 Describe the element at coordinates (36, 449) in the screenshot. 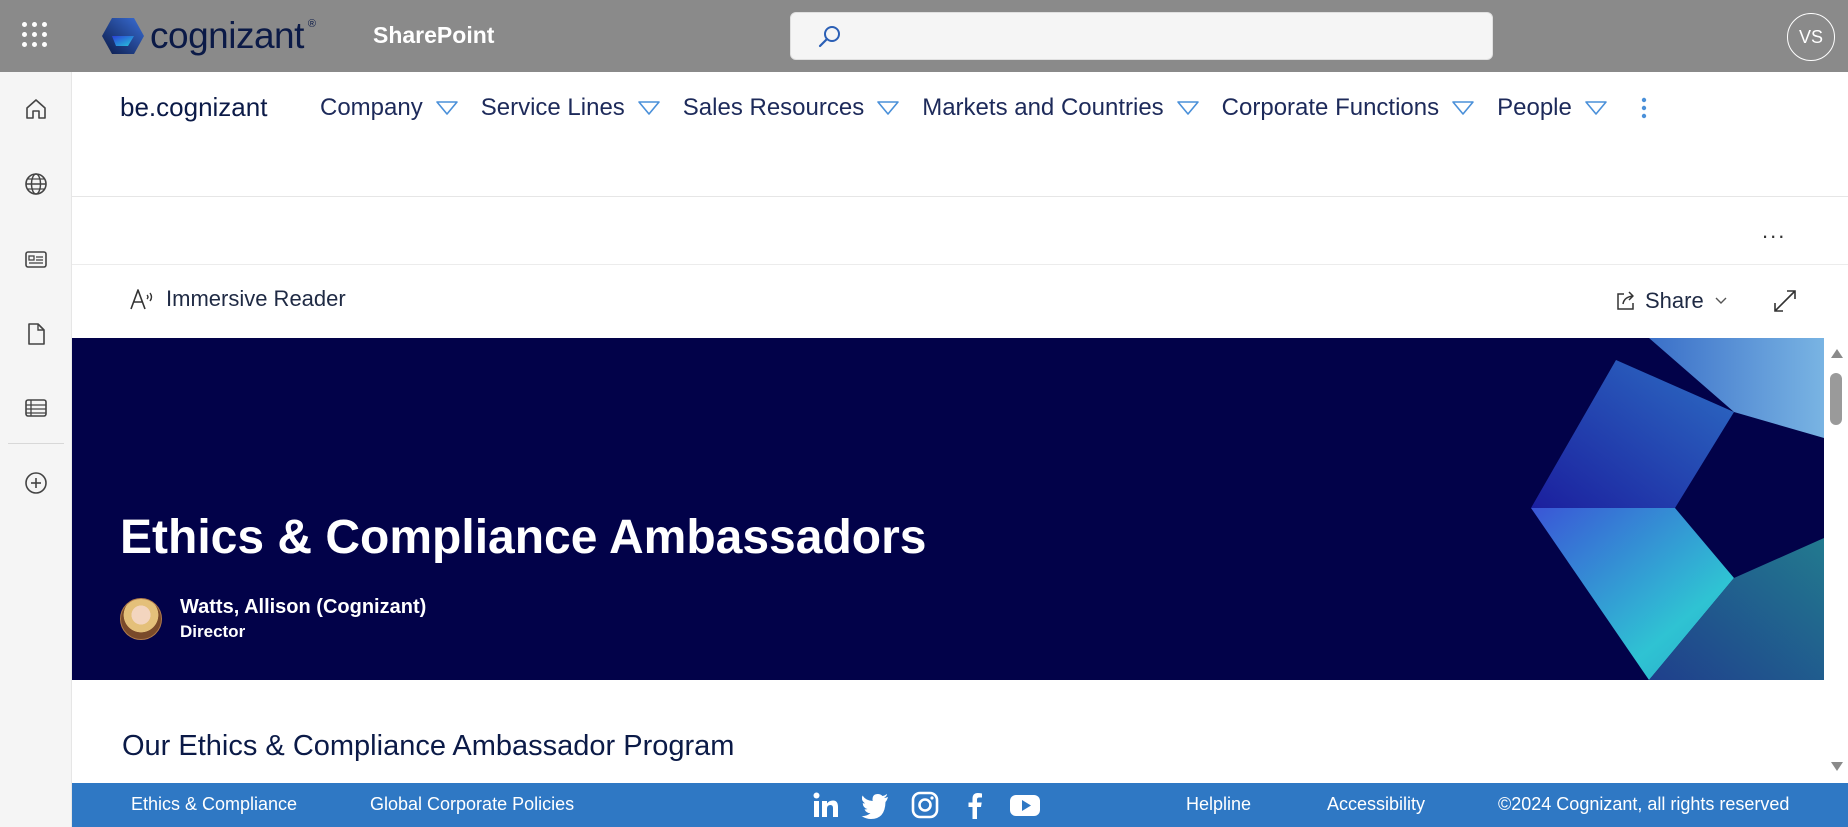

I see `app-bar` at that location.